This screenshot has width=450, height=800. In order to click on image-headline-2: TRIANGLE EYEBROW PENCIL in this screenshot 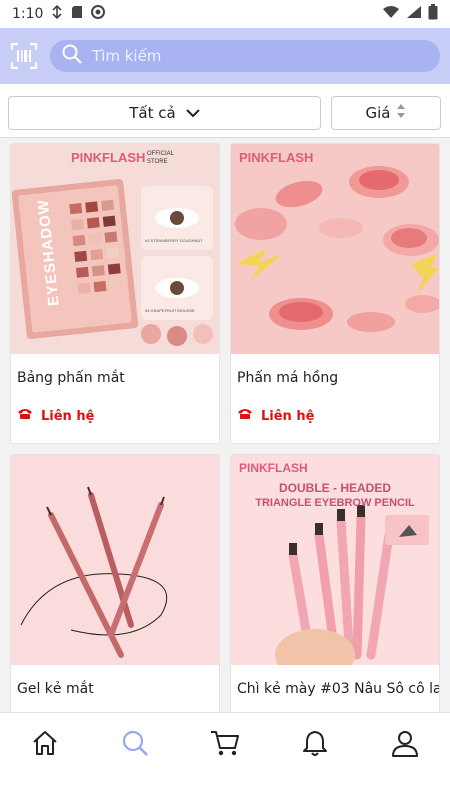, I will do `click(335, 503)`.